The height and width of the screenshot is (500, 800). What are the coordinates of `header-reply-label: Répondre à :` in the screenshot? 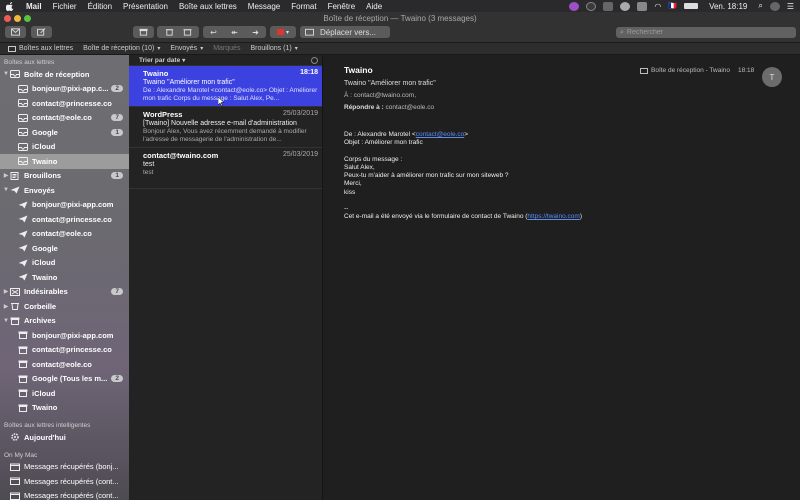 It's located at (364, 107).